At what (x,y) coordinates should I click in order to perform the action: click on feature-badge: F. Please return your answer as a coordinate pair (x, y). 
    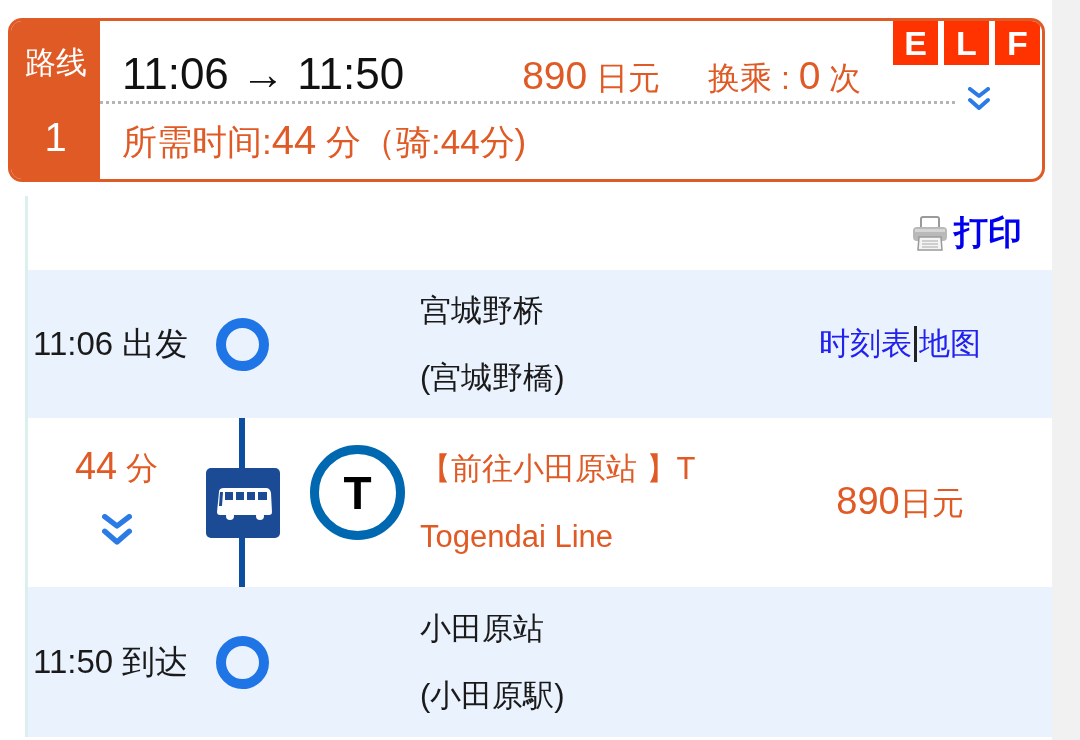
    Looking at the image, I should click on (1017, 43).